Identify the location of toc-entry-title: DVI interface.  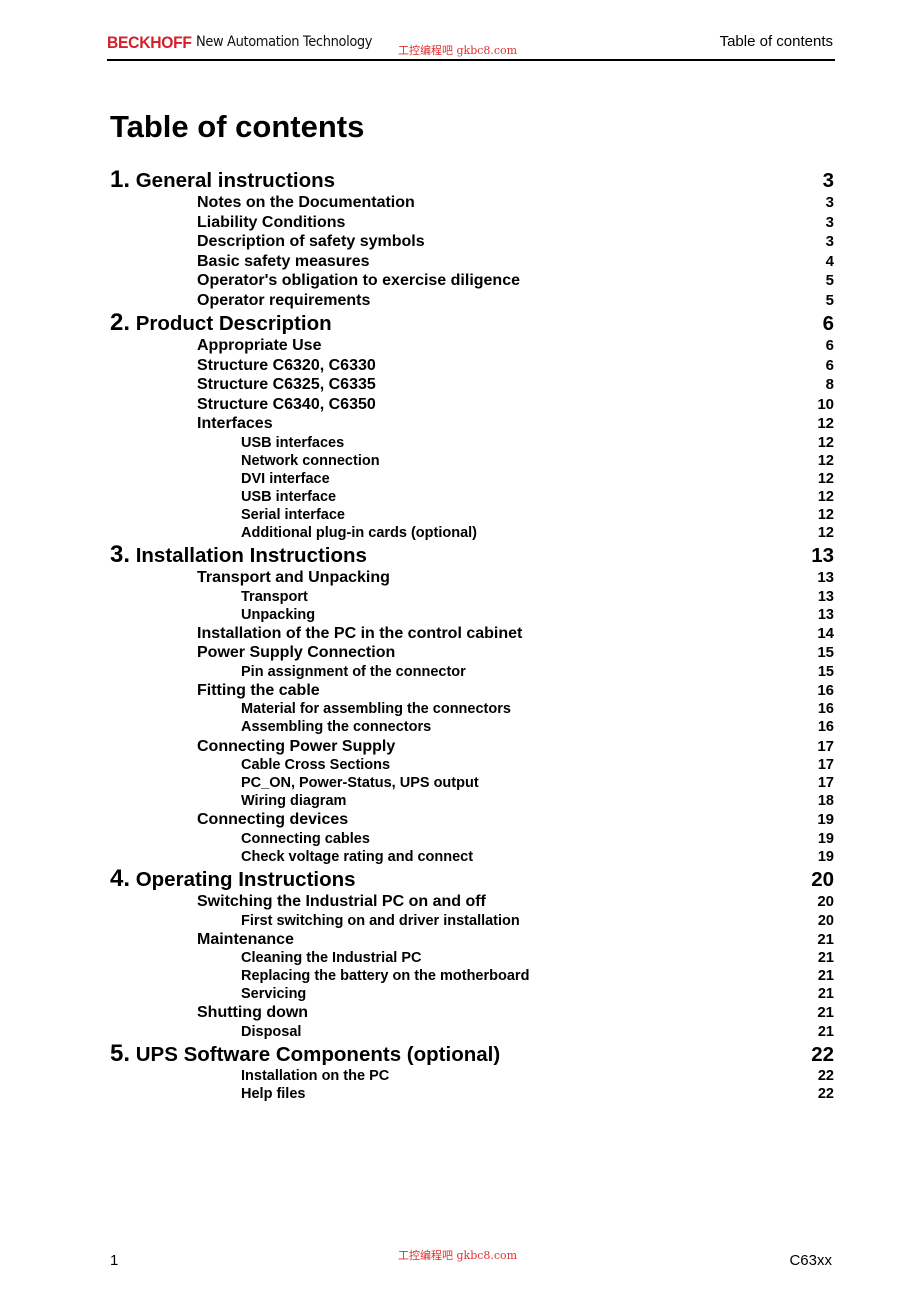
(285, 479).